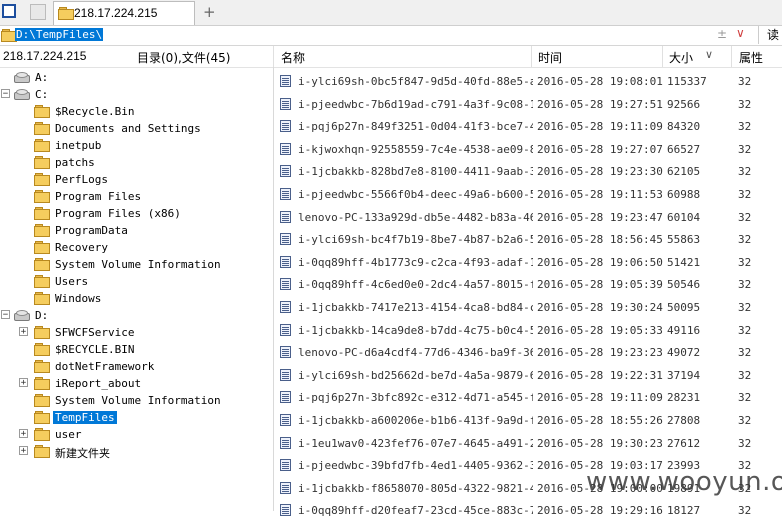  I want to click on column-name: 名称, so click(293, 57).